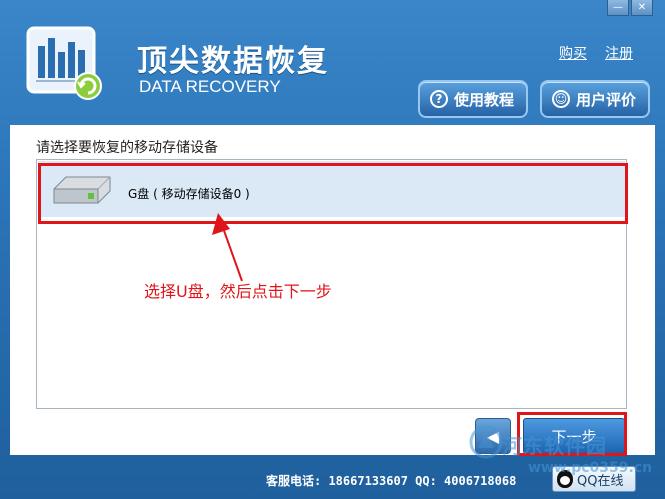 The width and height of the screenshot is (665, 499). What do you see at coordinates (227, 247) in the screenshot?
I see `annotation-arrow` at bounding box center [227, 247].